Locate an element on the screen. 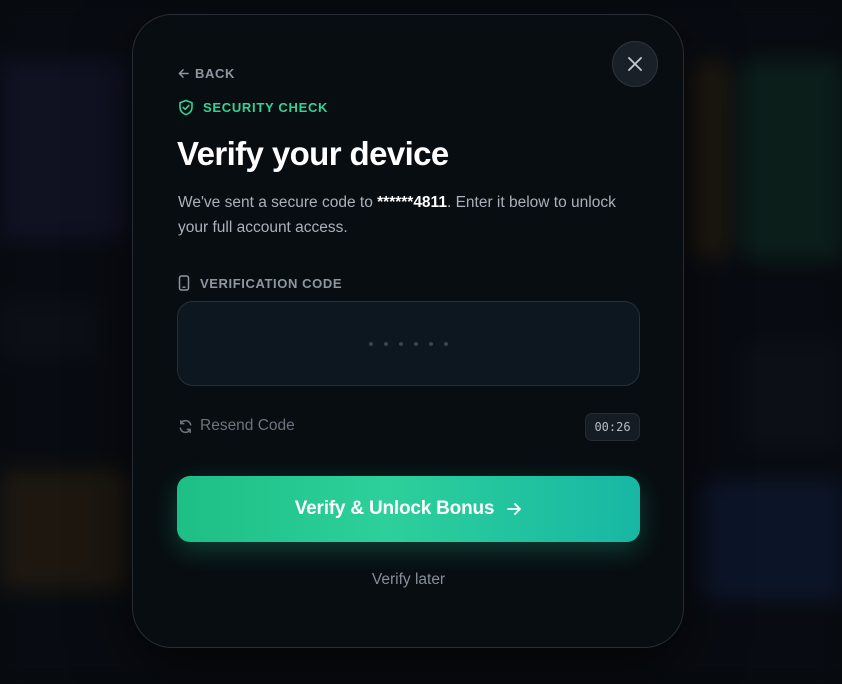  verification-code-label: VERIFICATION CODE is located at coordinates (260, 283).